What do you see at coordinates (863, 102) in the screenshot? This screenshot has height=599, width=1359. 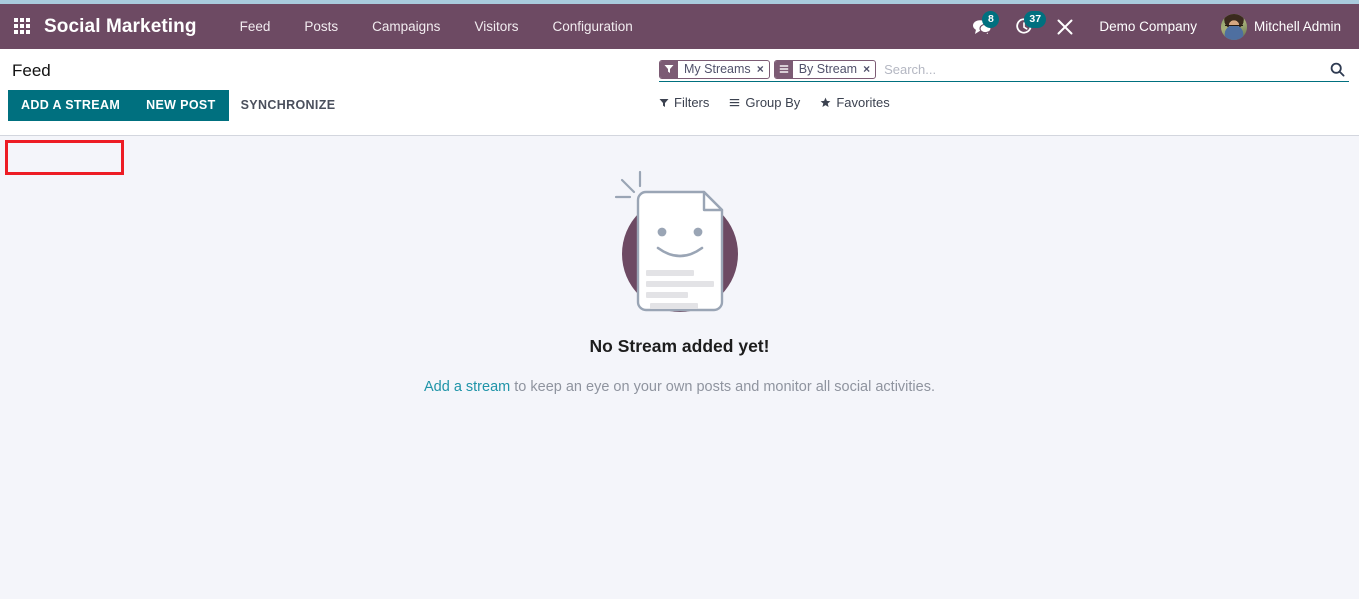 I see `favorites-label: Favorites` at bounding box center [863, 102].